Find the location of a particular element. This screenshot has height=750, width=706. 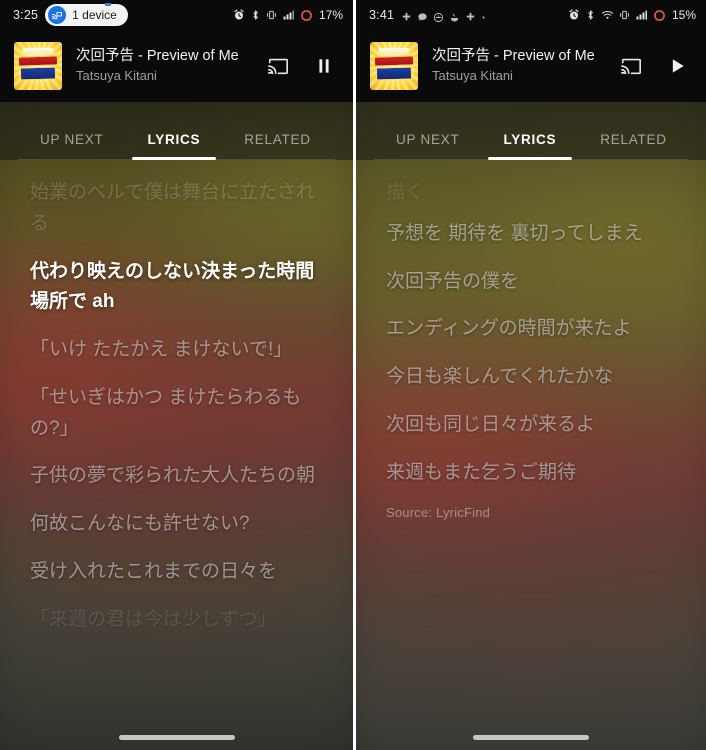

lyric-line-active: 代わり映えのしない決まった時間 場所で ah is located at coordinates (172, 286).